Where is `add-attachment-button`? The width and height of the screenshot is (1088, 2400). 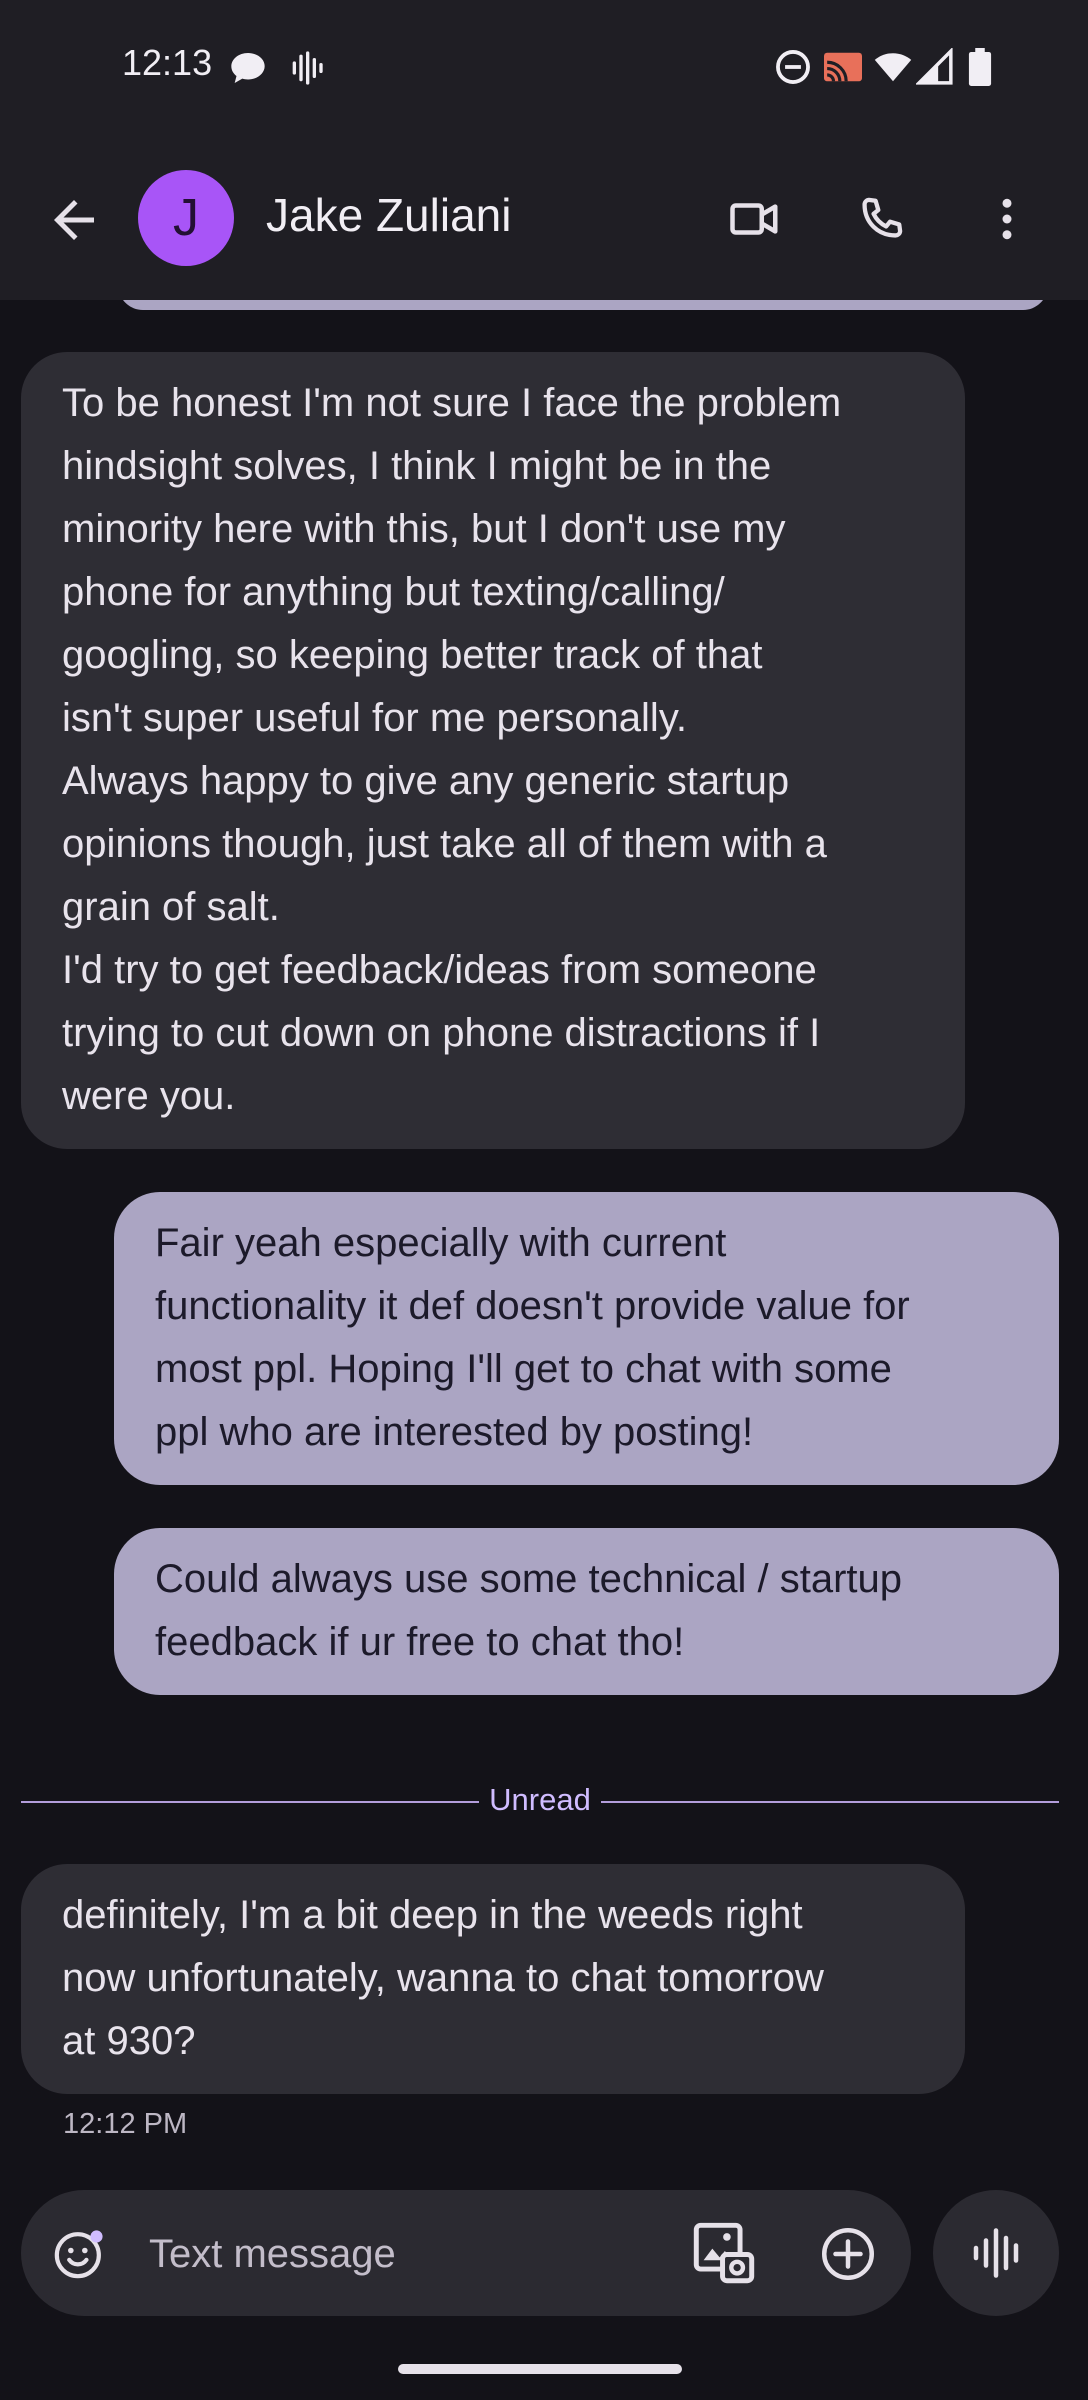
add-attachment-button is located at coordinates (848, 2254).